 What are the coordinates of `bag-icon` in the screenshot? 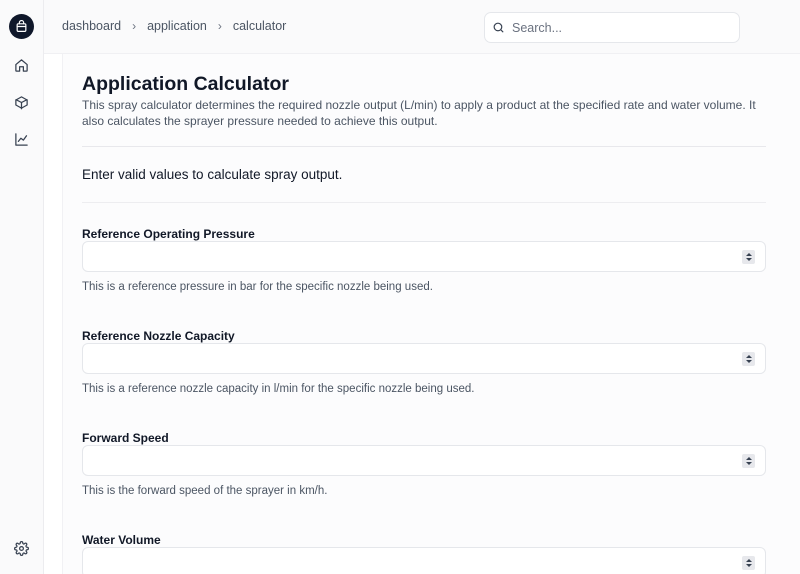 It's located at (21, 26).